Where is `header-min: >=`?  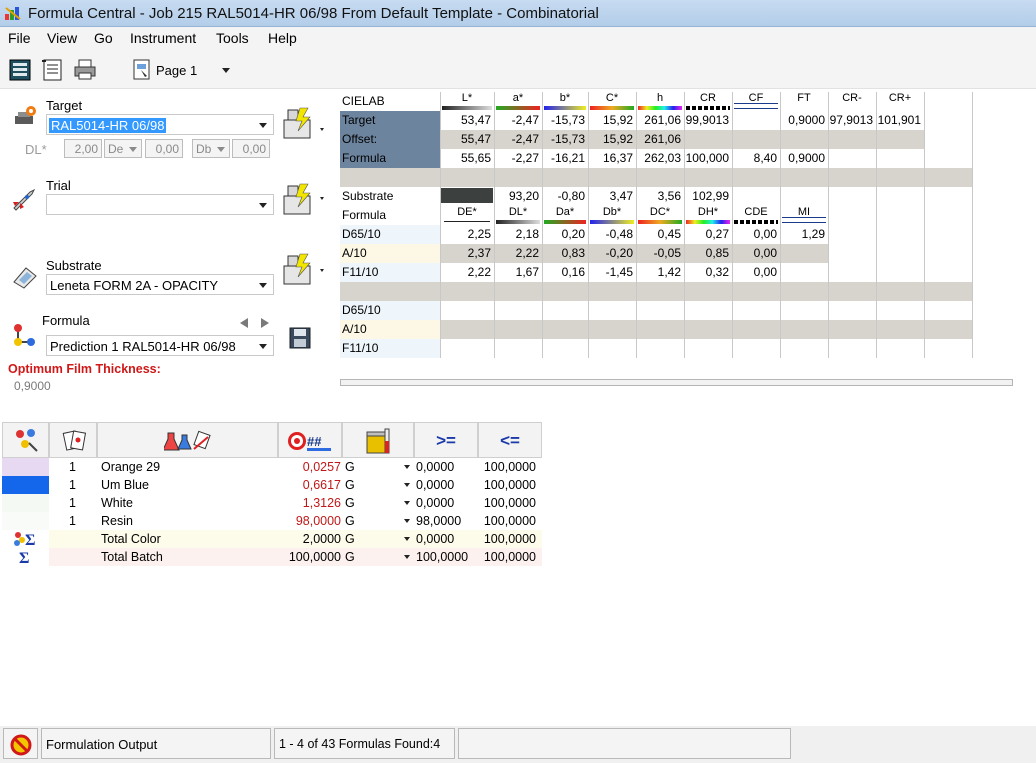 header-min: >= is located at coordinates (446, 440).